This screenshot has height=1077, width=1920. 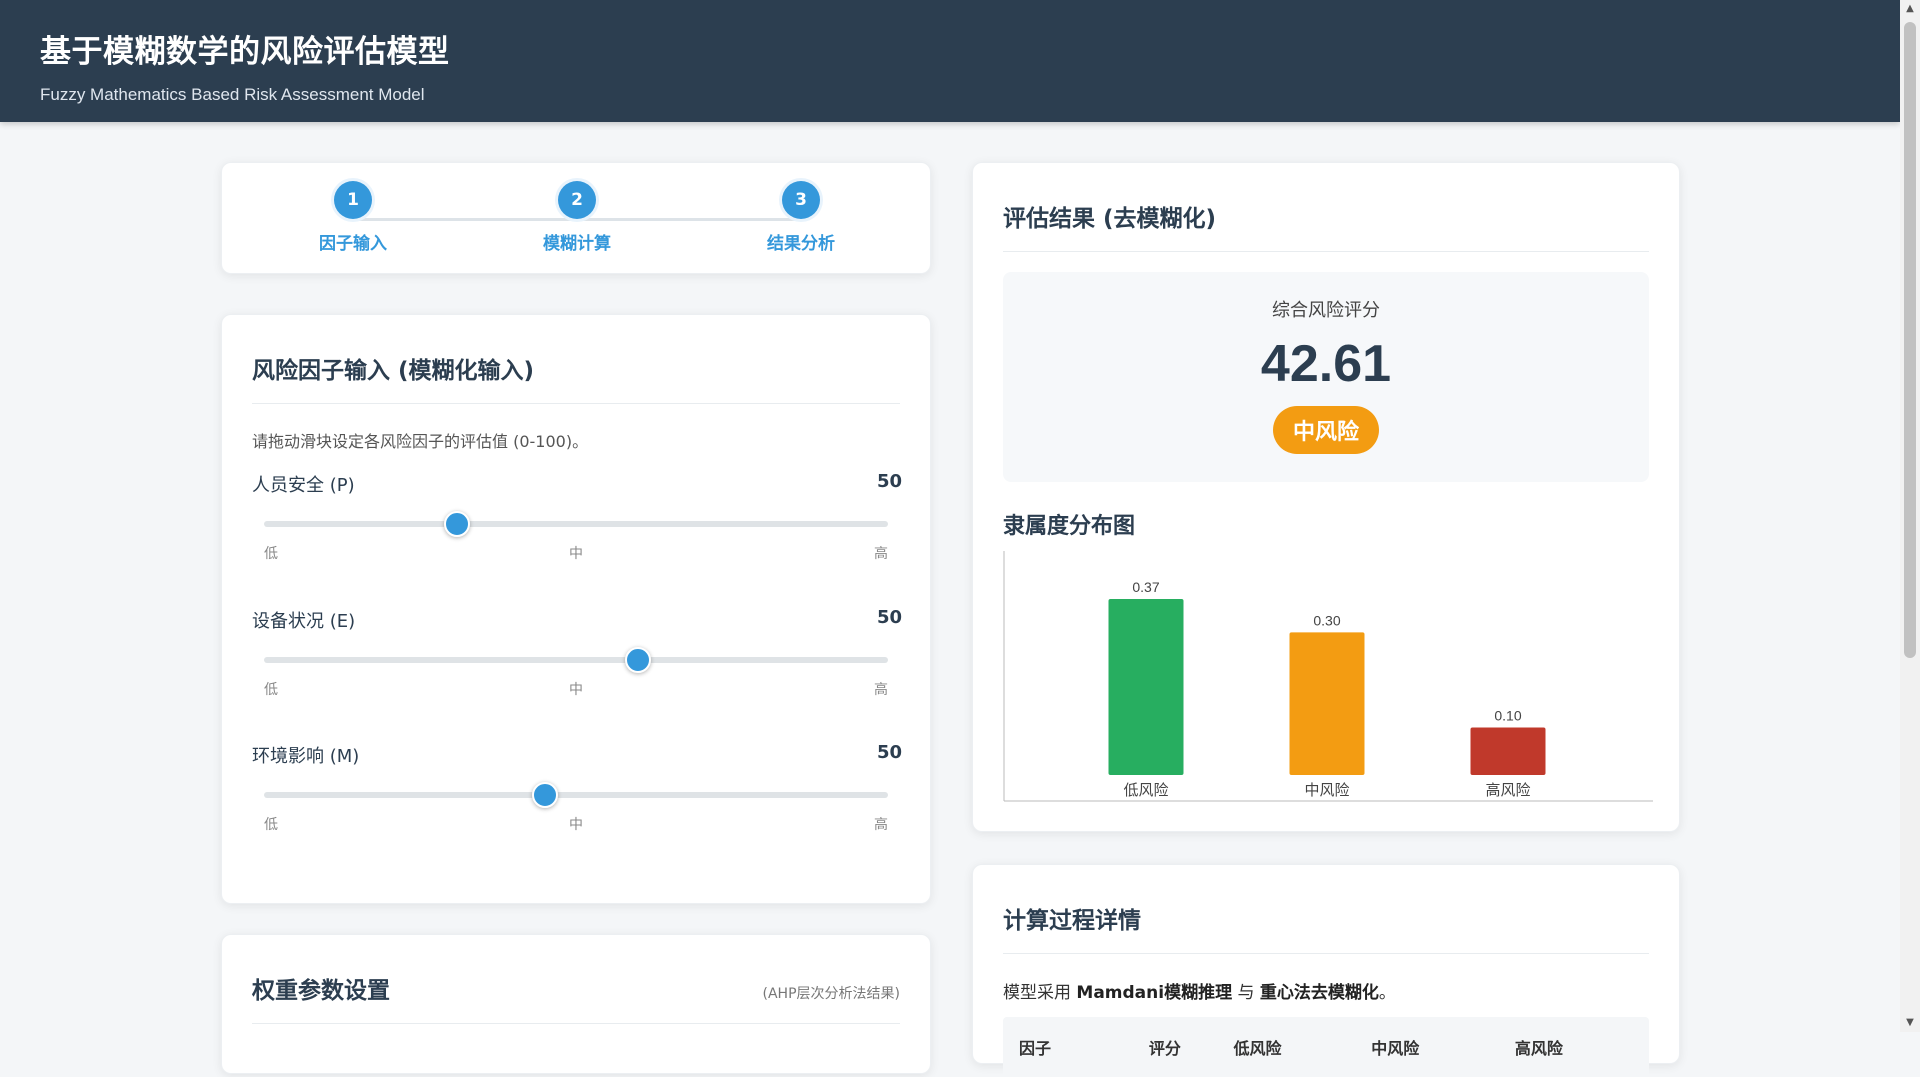 What do you see at coordinates (1910, 1023) in the screenshot?
I see `scroll-down-arrow-icon: ▼` at bounding box center [1910, 1023].